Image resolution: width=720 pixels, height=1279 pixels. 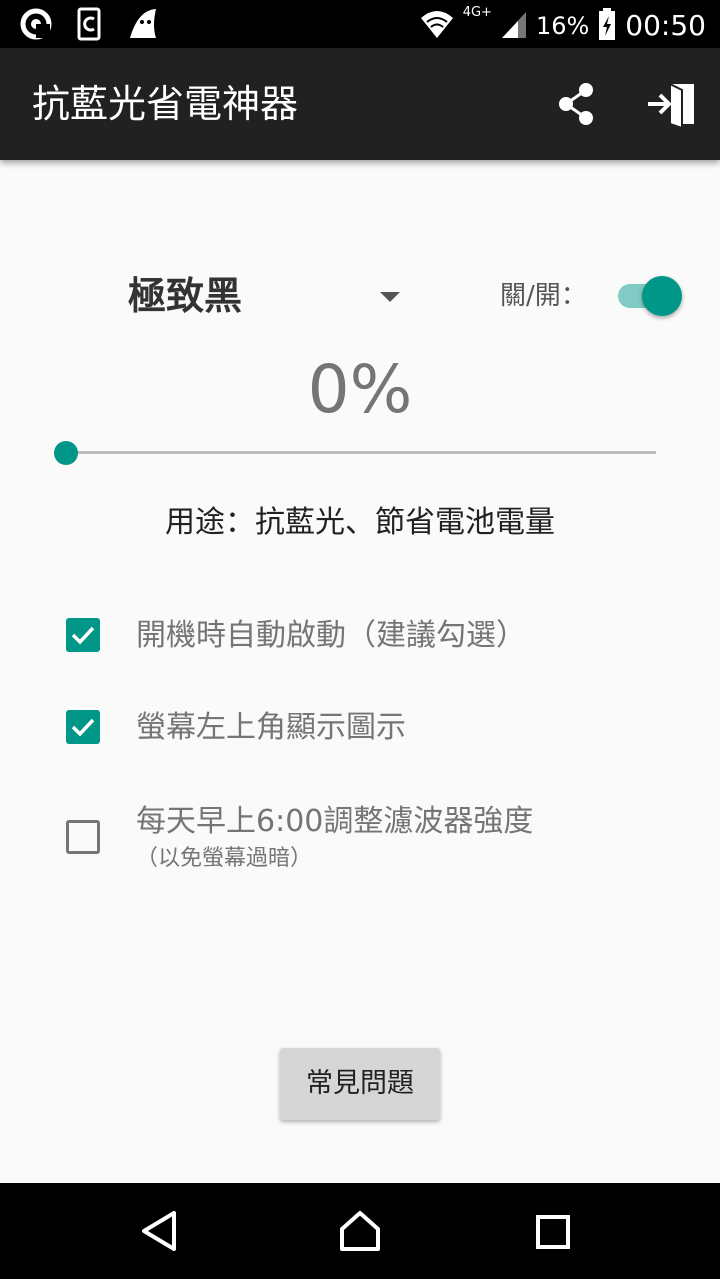 I want to click on navigation-bar, so click(x=360, y=1231).